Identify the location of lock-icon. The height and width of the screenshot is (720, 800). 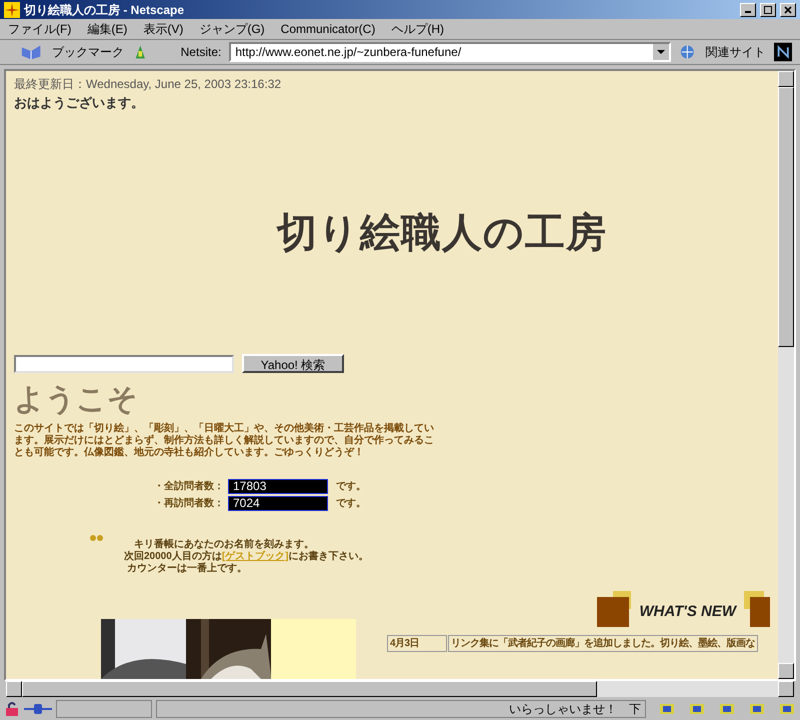
(12, 709).